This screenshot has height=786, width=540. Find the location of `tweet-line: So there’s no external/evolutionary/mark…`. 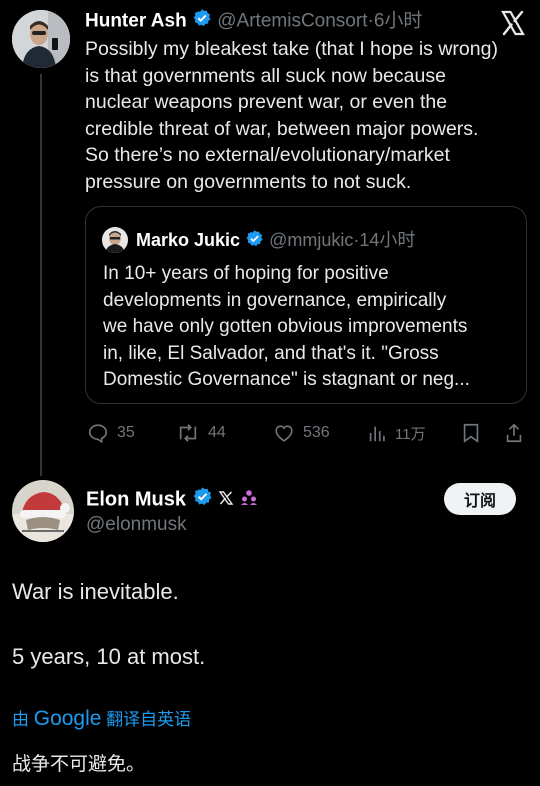

tweet-line: So there’s no external/evolutionary/mark… is located at coordinates (267, 155).